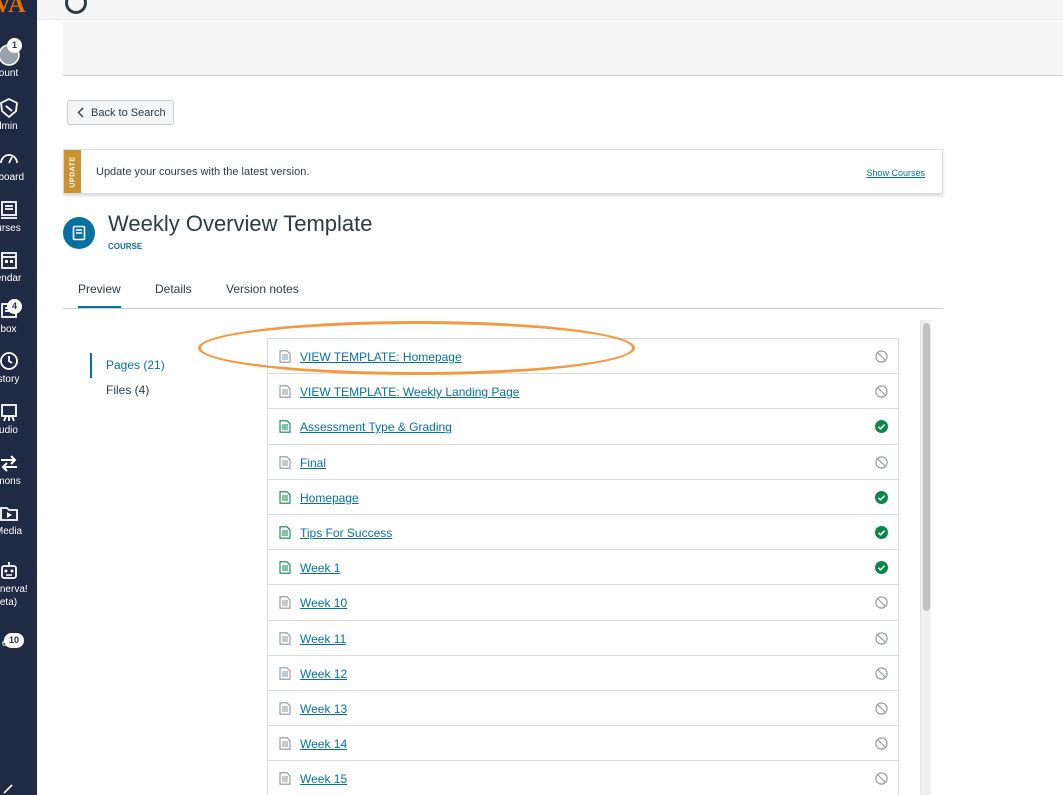  What do you see at coordinates (895, 173) in the screenshot?
I see `show-courses-link: Show Courses` at bounding box center [895, 173].